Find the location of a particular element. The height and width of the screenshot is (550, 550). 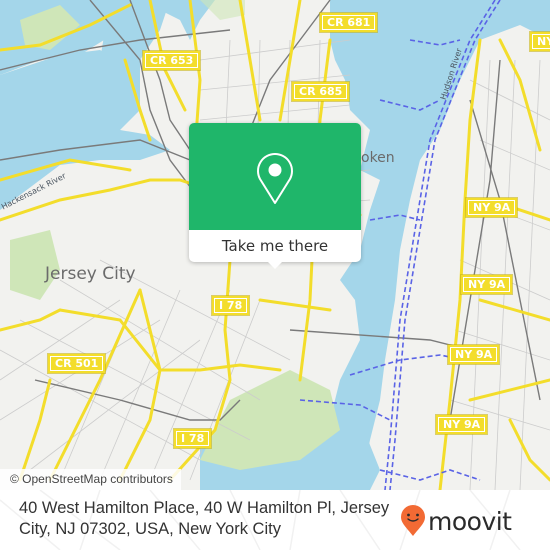

road-shield-ny9a-3: NY 9A is located at coordinates (487, 284).